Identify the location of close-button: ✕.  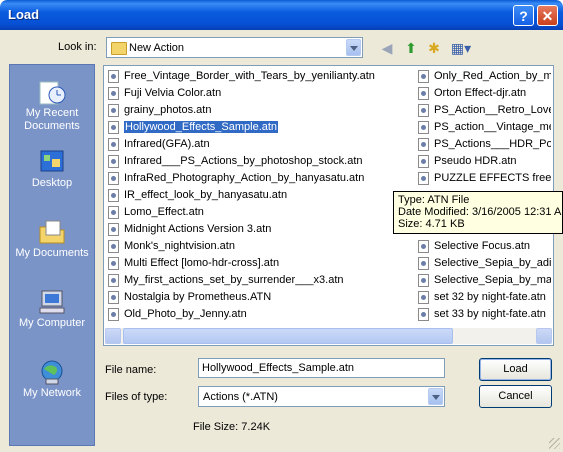
(547, 15).